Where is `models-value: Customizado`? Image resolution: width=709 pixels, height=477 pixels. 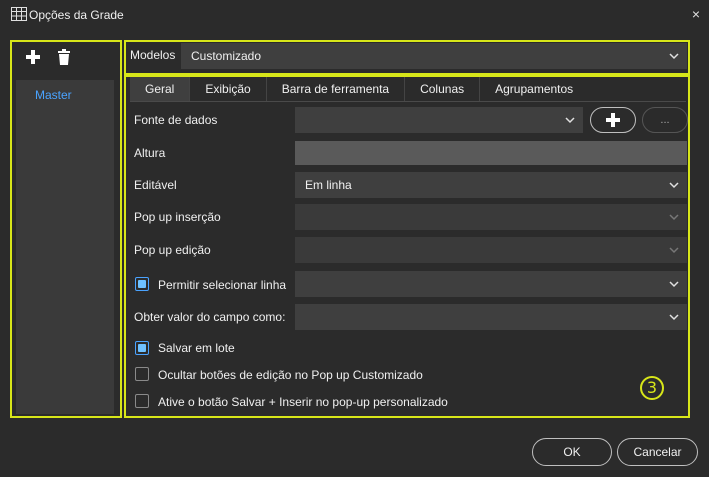
models-value: Customizado is located at coordinates (226, 56).